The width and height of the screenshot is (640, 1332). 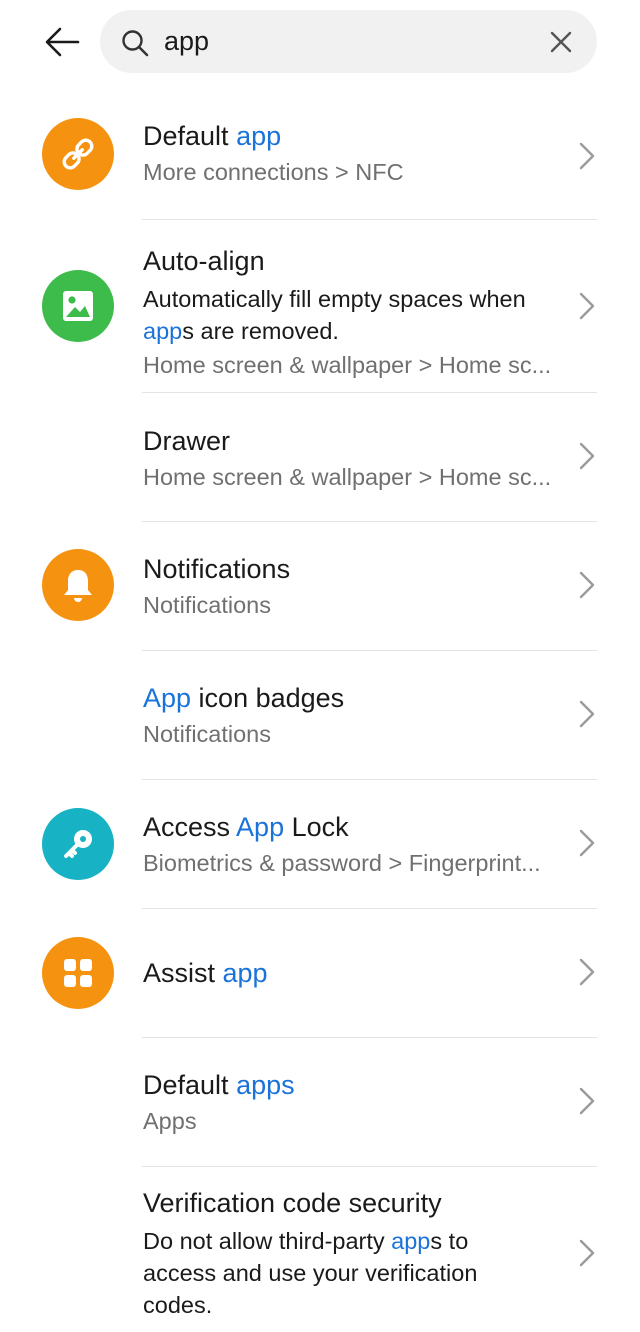 What do you see at coordinates (561, 42) in the screenshot?
I see `close-icon` at bounding box center [561, 42].